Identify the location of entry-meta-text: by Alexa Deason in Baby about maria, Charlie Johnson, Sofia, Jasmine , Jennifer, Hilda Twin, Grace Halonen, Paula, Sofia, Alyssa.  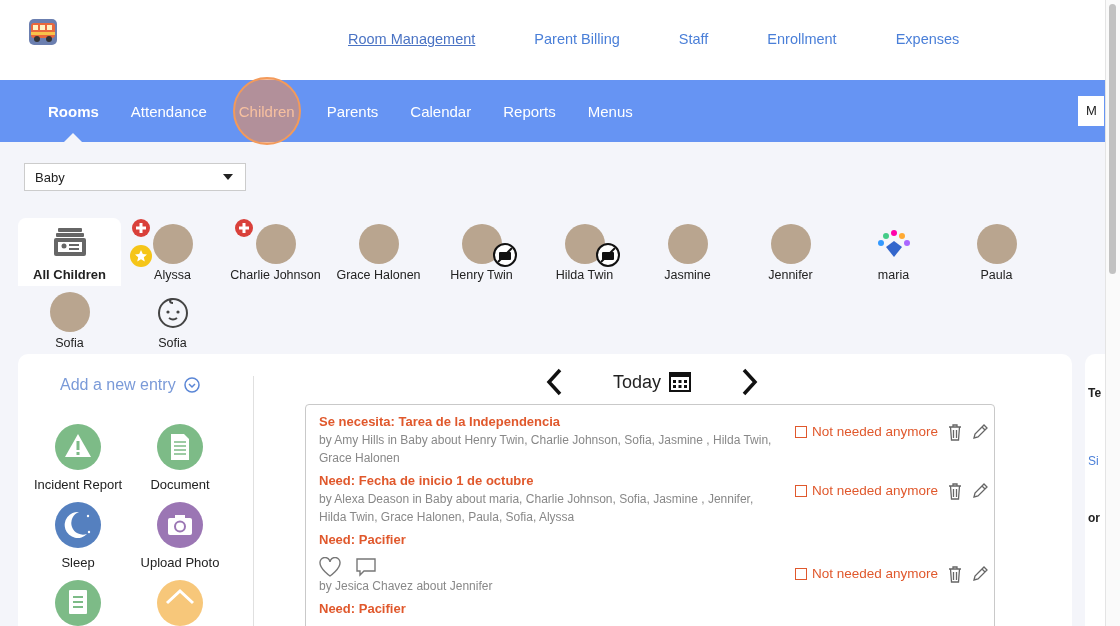
(537, 508).